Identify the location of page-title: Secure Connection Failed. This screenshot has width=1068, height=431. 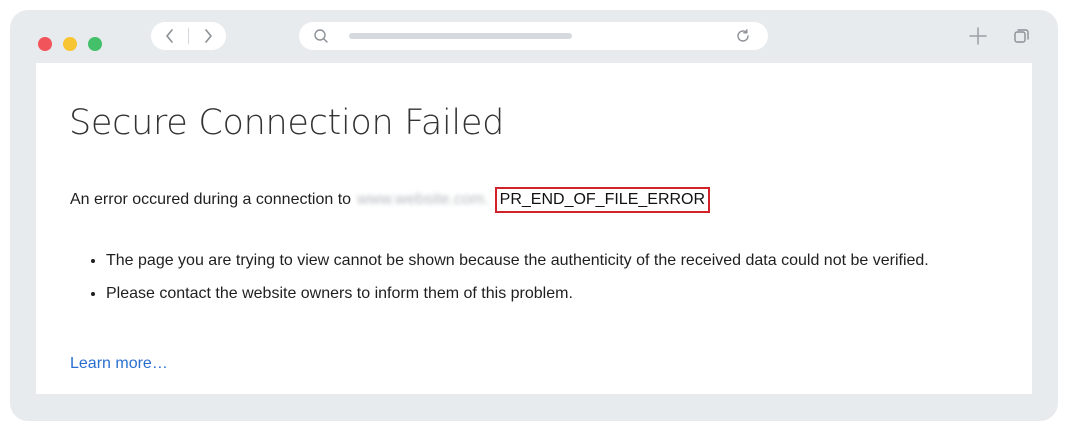
(286, 123).